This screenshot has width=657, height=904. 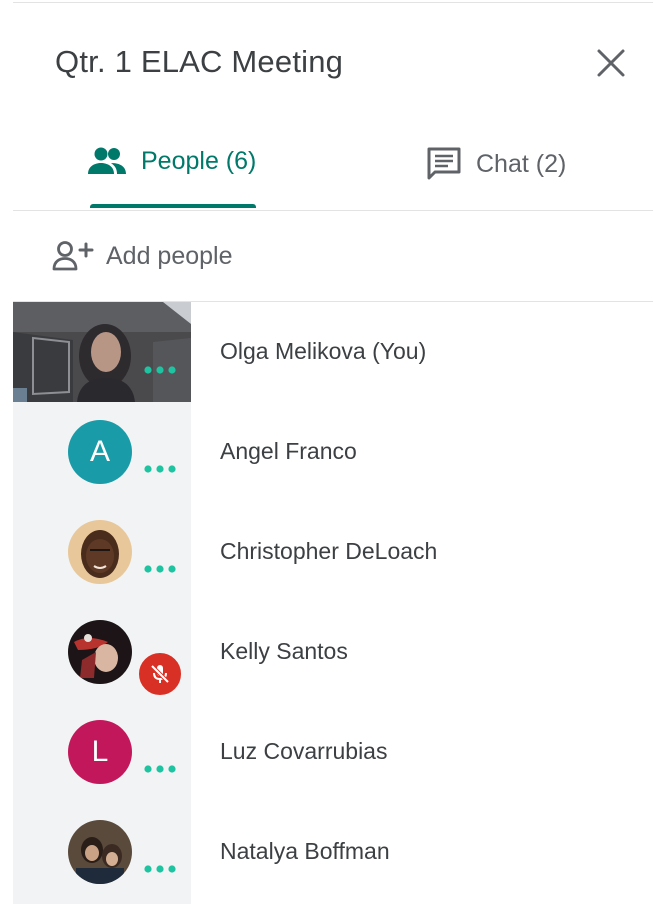 I want to click on tabs-divider, so click(x=333, y=210).